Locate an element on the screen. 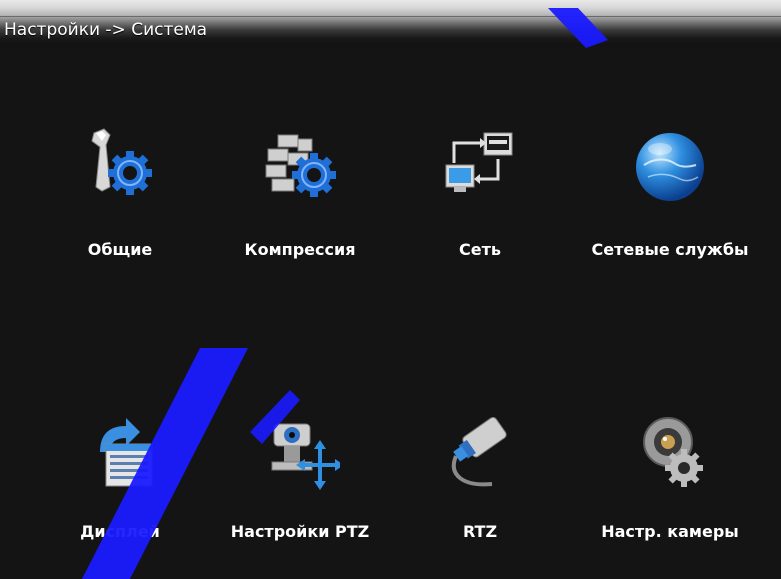 The width and height of the screenshot is (781, 579). tile-rtz: RTZ is located at coordinates (480, 495).